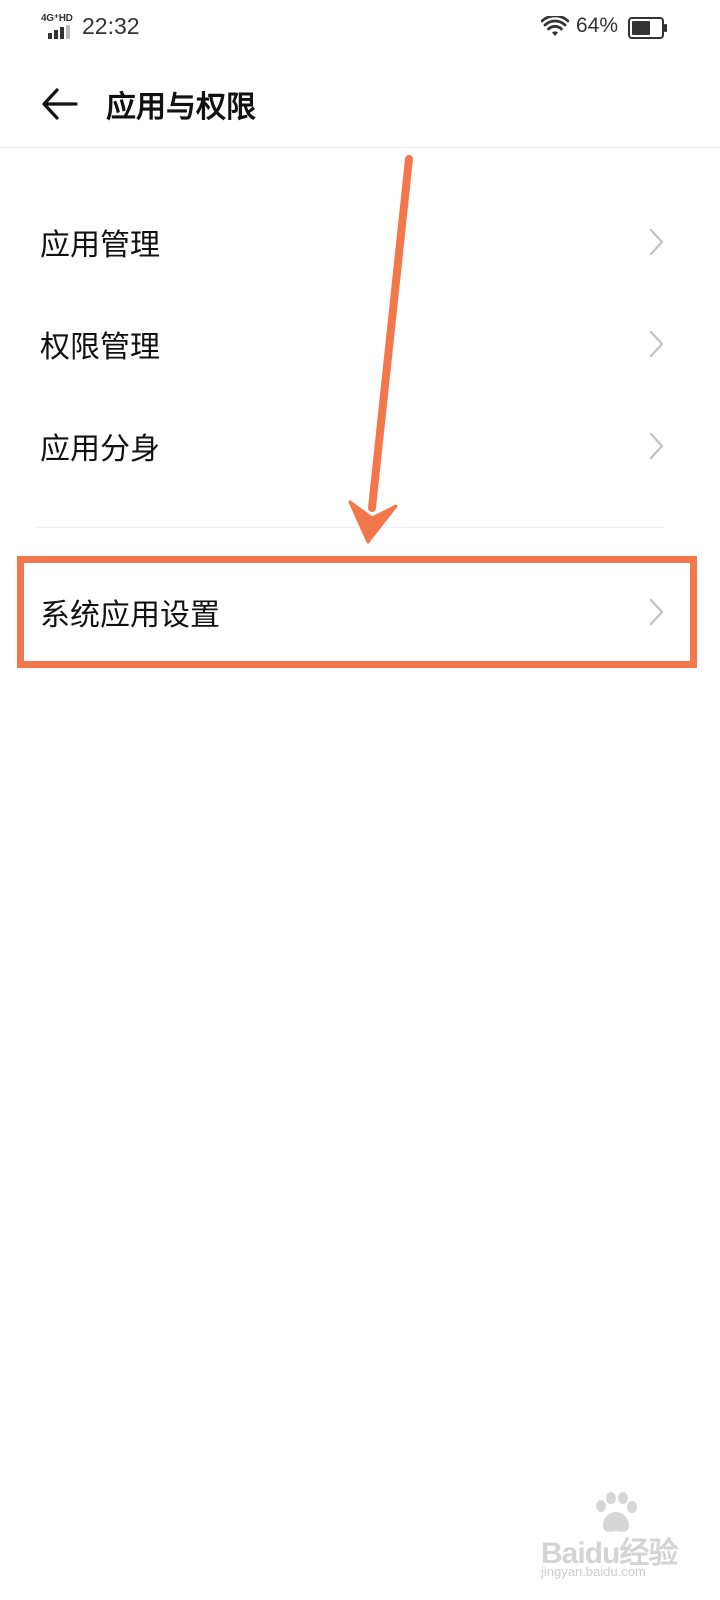  I want to click on network-type-label: 4G⁺HD, so click(57, 18).